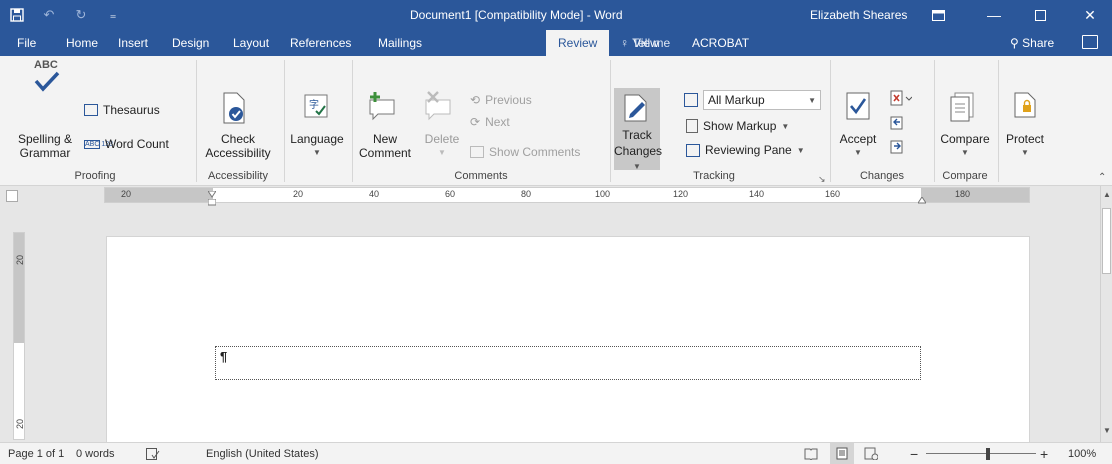 This screenshot has height=464, width=1112. I want to click on accept-button: Accept ▼, so click(858, 146).